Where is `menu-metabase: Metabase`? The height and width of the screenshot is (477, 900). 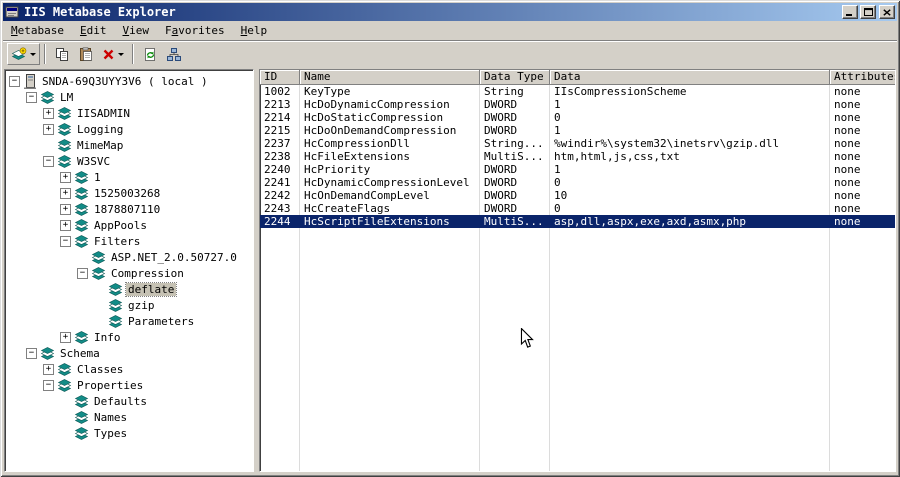 menu-metabase: Metabase is located at coordinates (37, 31).